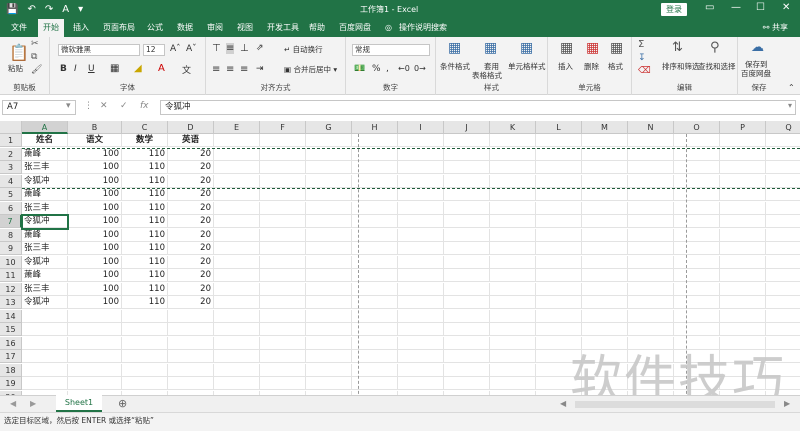 This screenshot has height=431, width=800. Describe the element at coordinates (19, 52) in the screenshot. I see `paste-icon: 📋` at that location.